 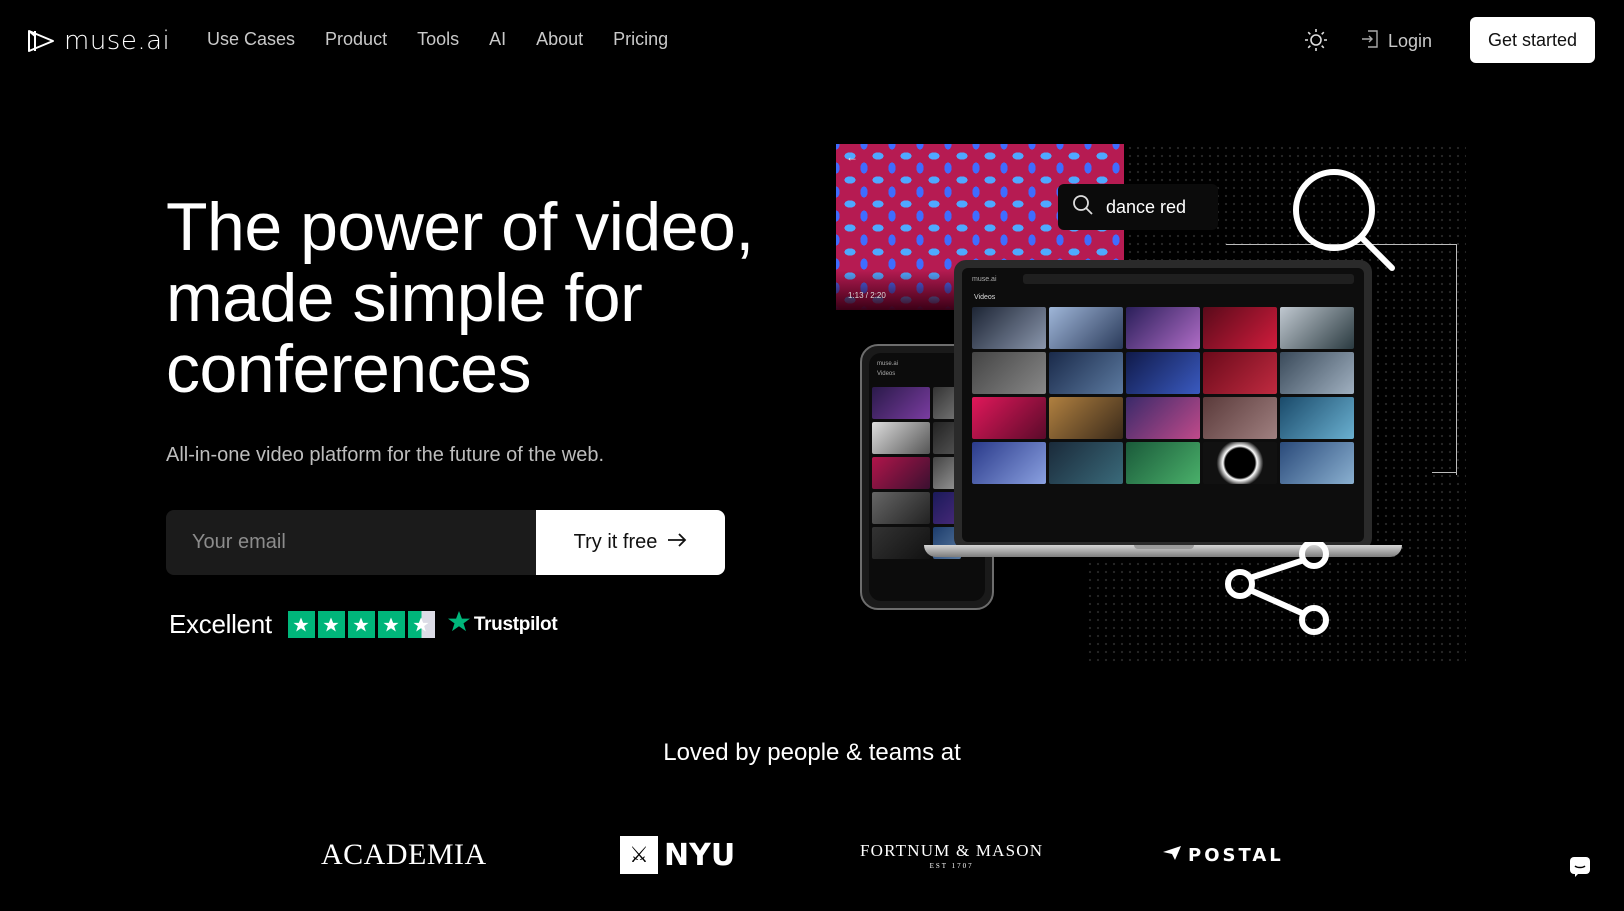 I want to click on nav-about: About, so click(x=559, y=39).